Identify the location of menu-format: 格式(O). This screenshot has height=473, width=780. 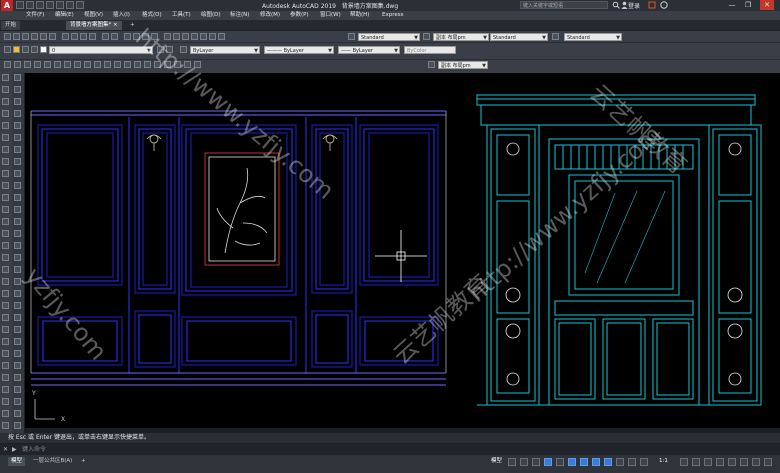
(152, 15).